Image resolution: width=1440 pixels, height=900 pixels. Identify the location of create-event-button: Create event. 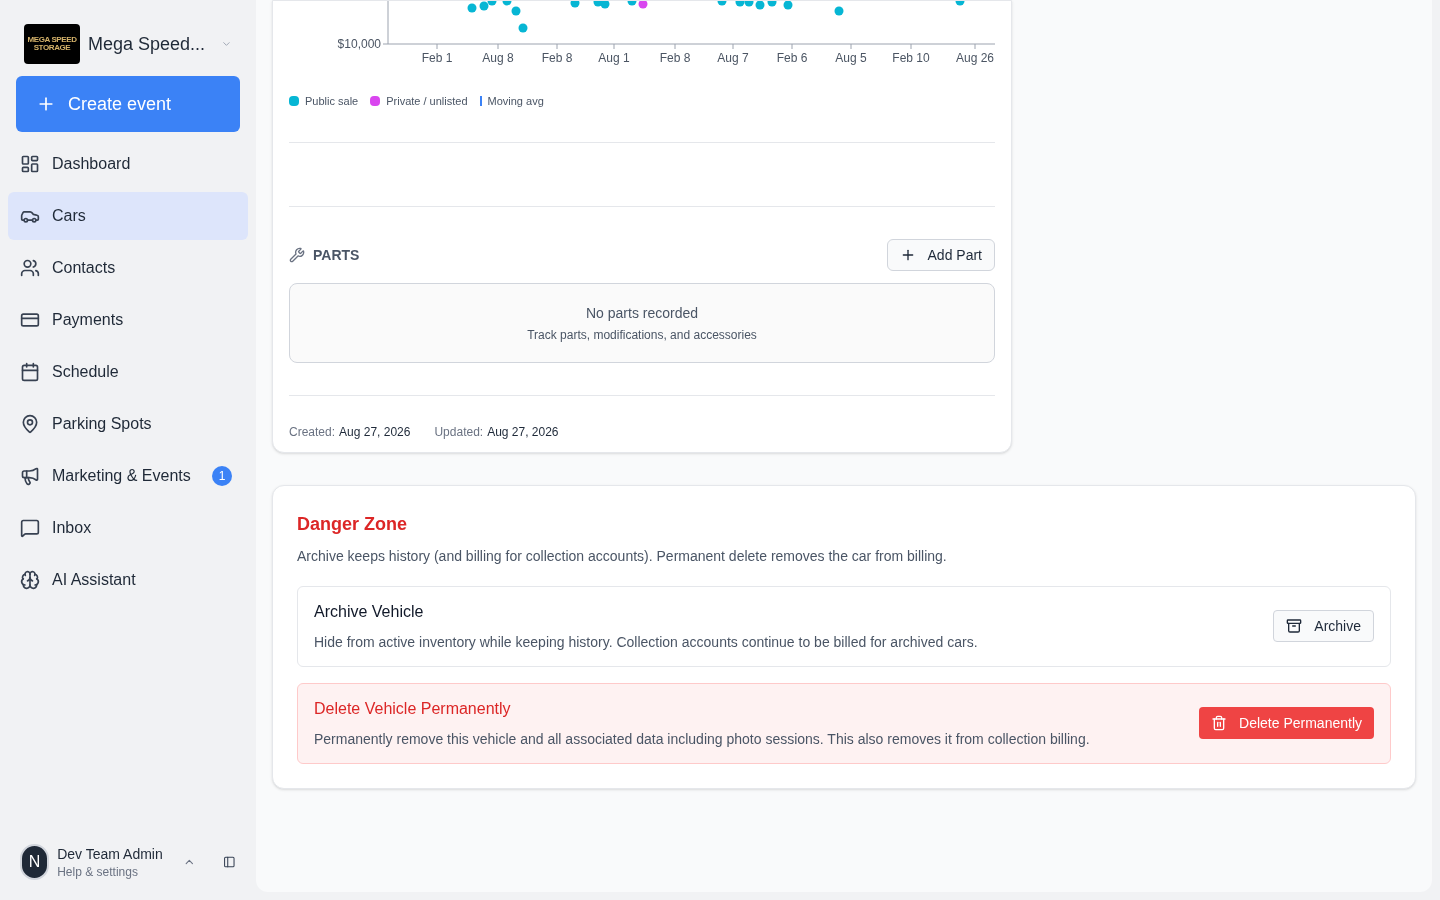
(128, 104).